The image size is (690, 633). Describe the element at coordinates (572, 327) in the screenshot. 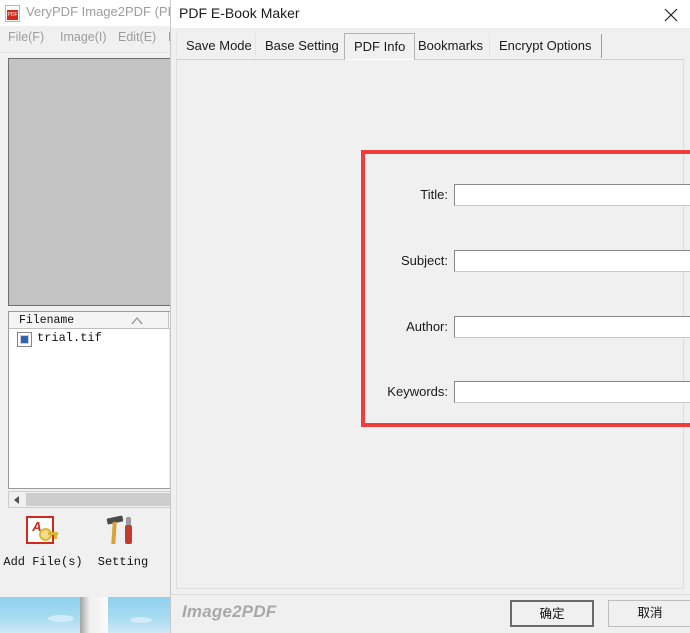

I see `author-input` at that location.